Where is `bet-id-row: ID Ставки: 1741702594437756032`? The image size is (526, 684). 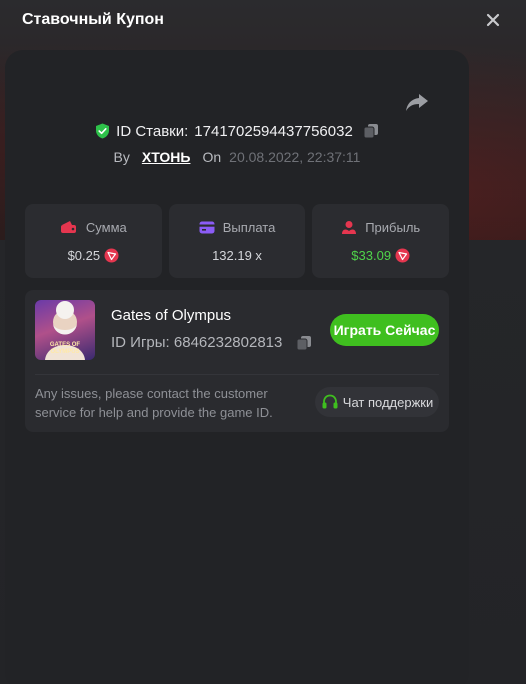
bet-id-row: ID Ставки: 1741702594437756032 is located at coordinates (237, 131).